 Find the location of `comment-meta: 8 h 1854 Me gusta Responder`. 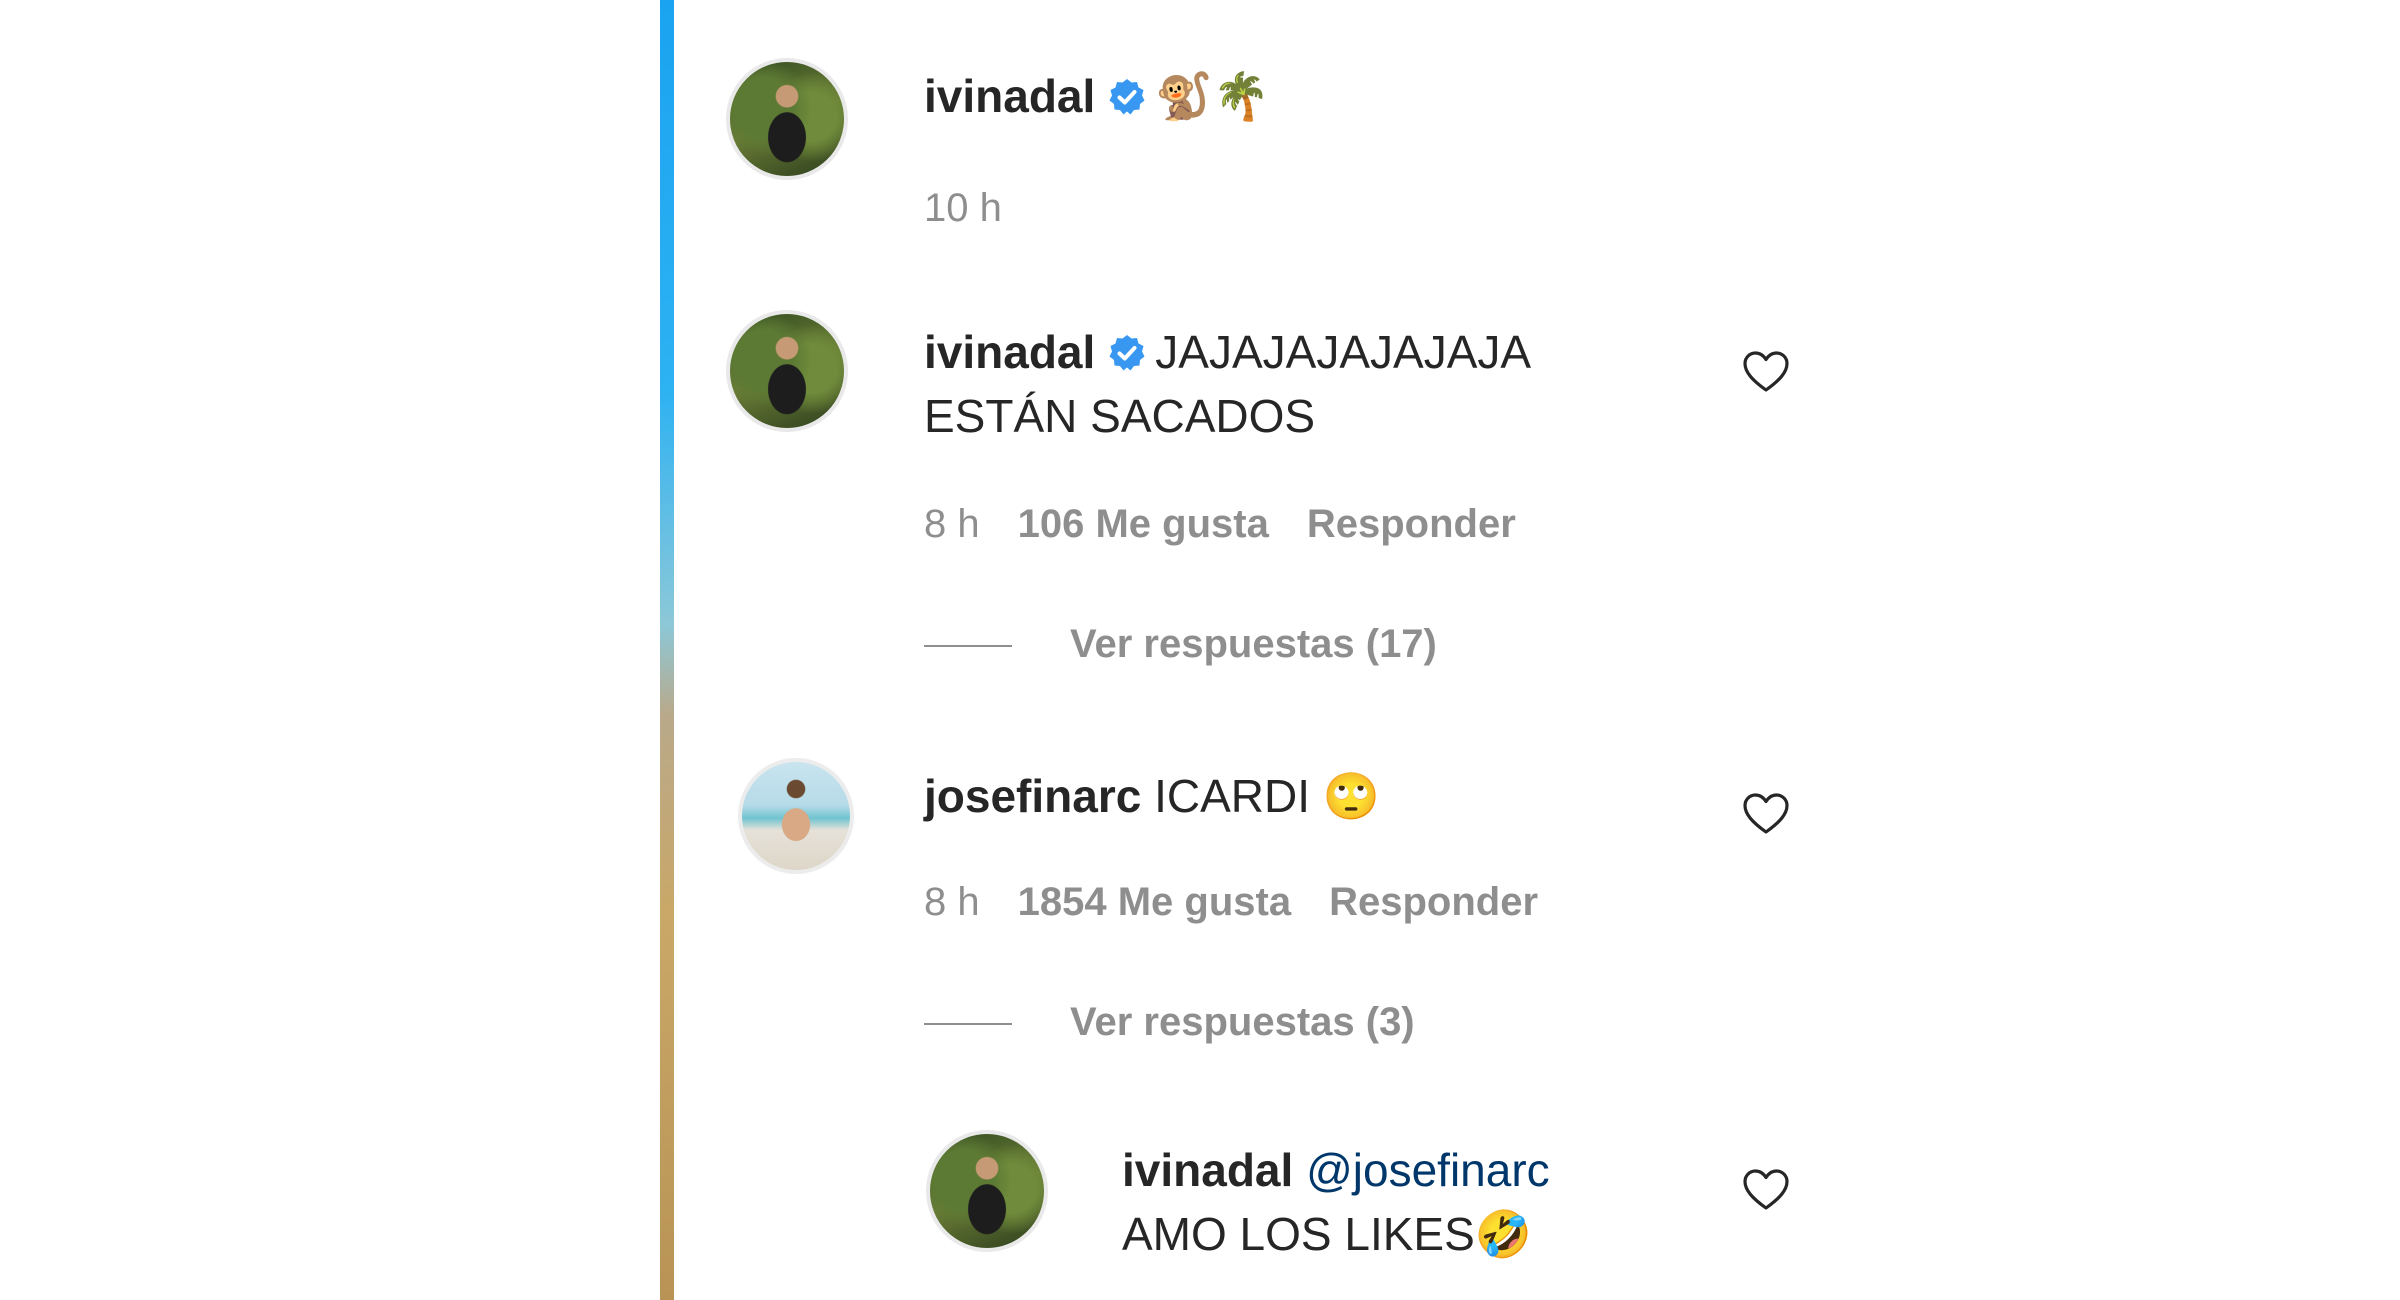

comment-meta: 8 h 1854 Me gusta Responder is located at coordinates (1250, 902).